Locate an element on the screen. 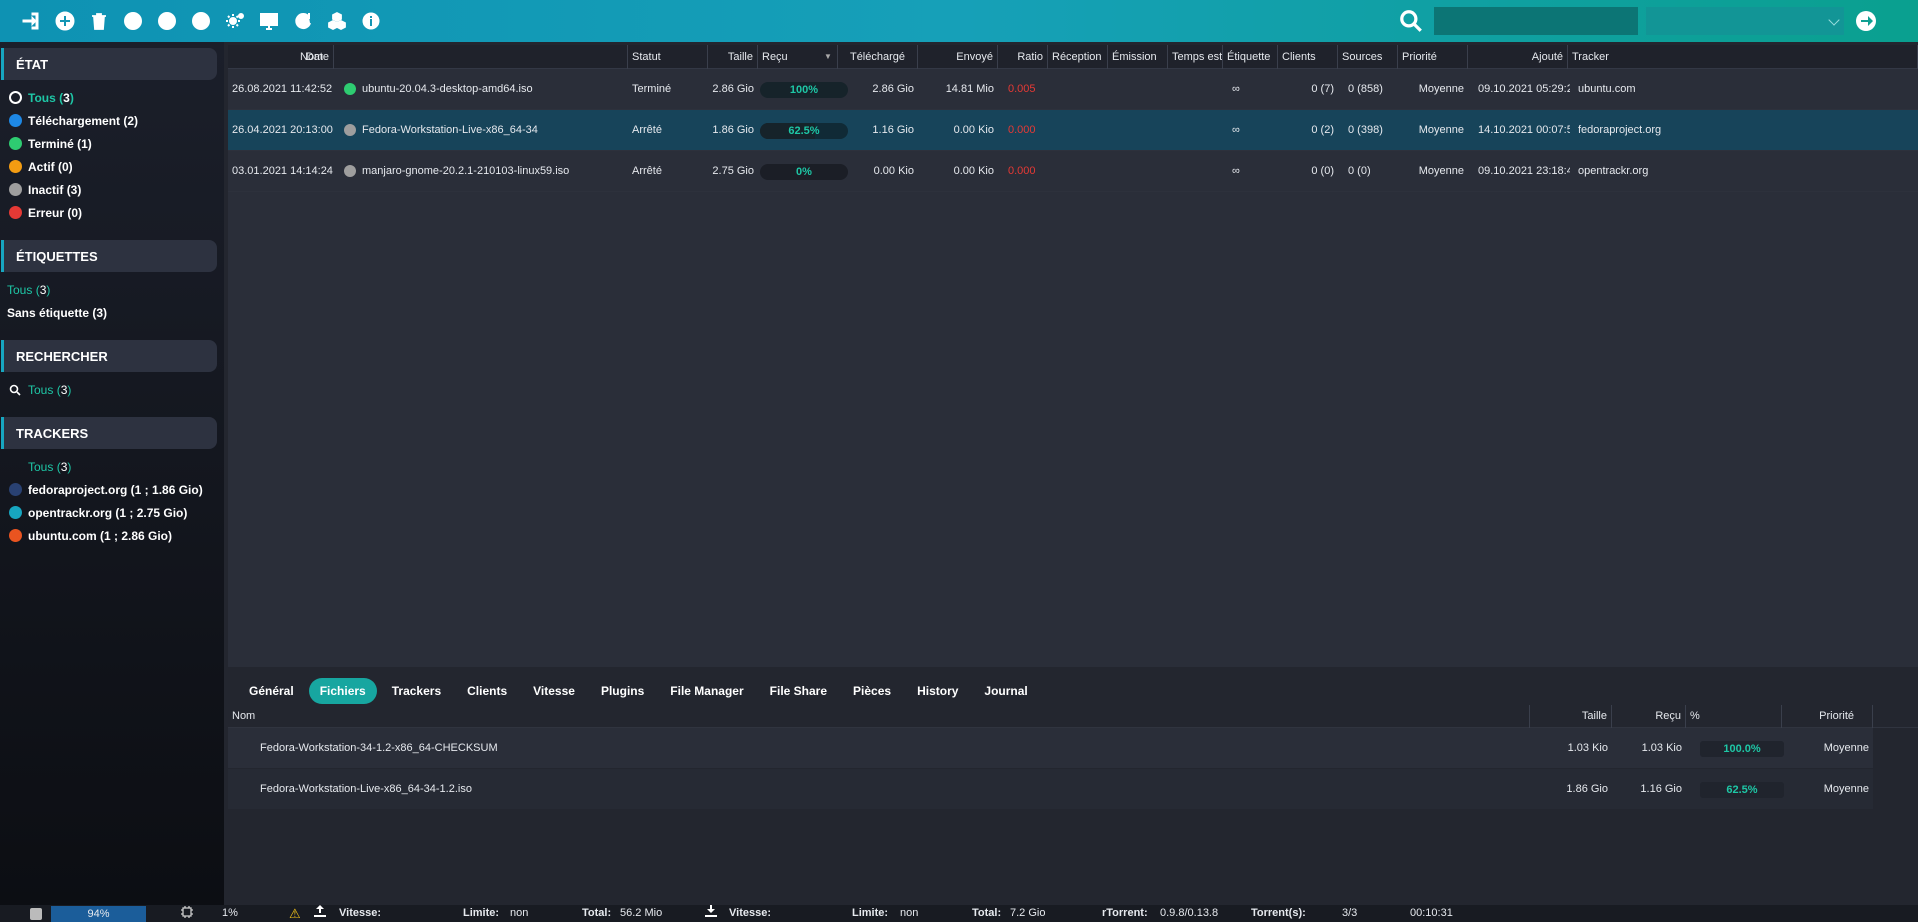 The height and width of the screenshot is (922, 1918). search-input is located at coordinates (1536, 21).